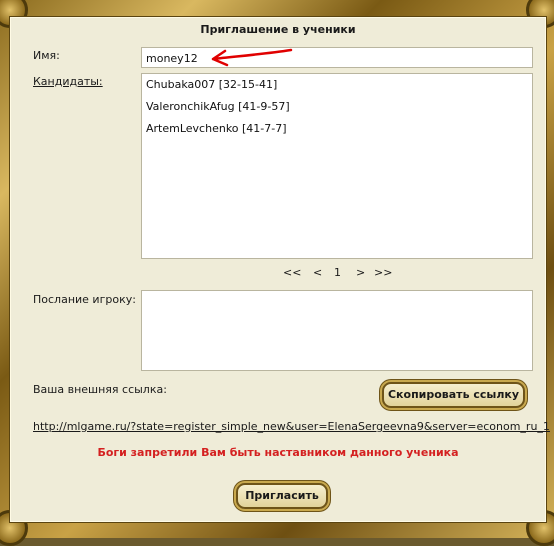 The height and width of the screenshot is (546, 554). What do you see at coordinates (360, 272) in the screenshot?
I see `pager-next: >` at bounding box center [360, 272].